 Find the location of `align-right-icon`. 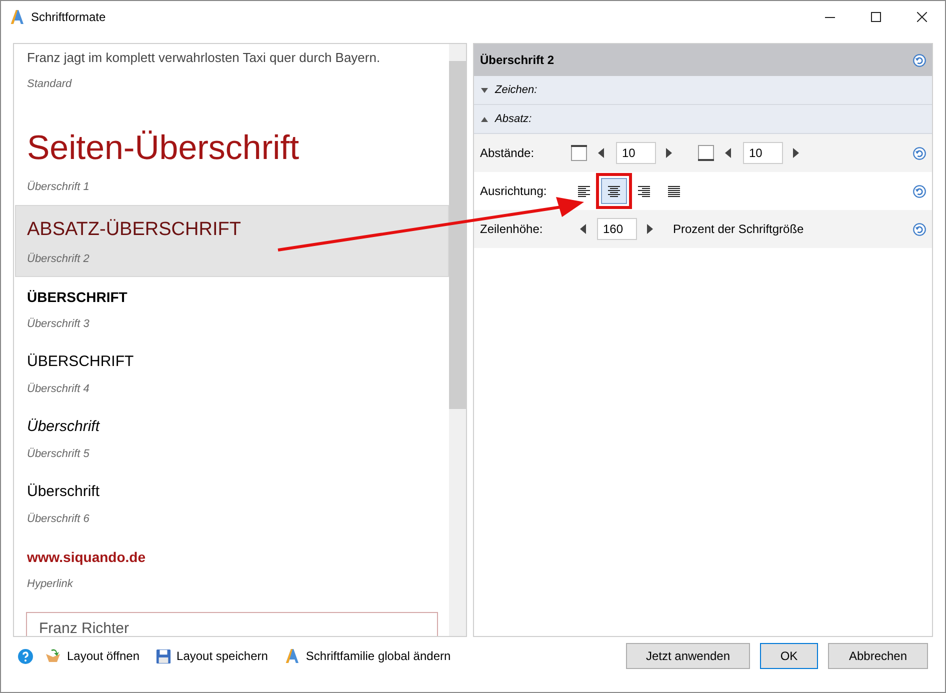

align-right-icon is located at coordinates (644, 191).